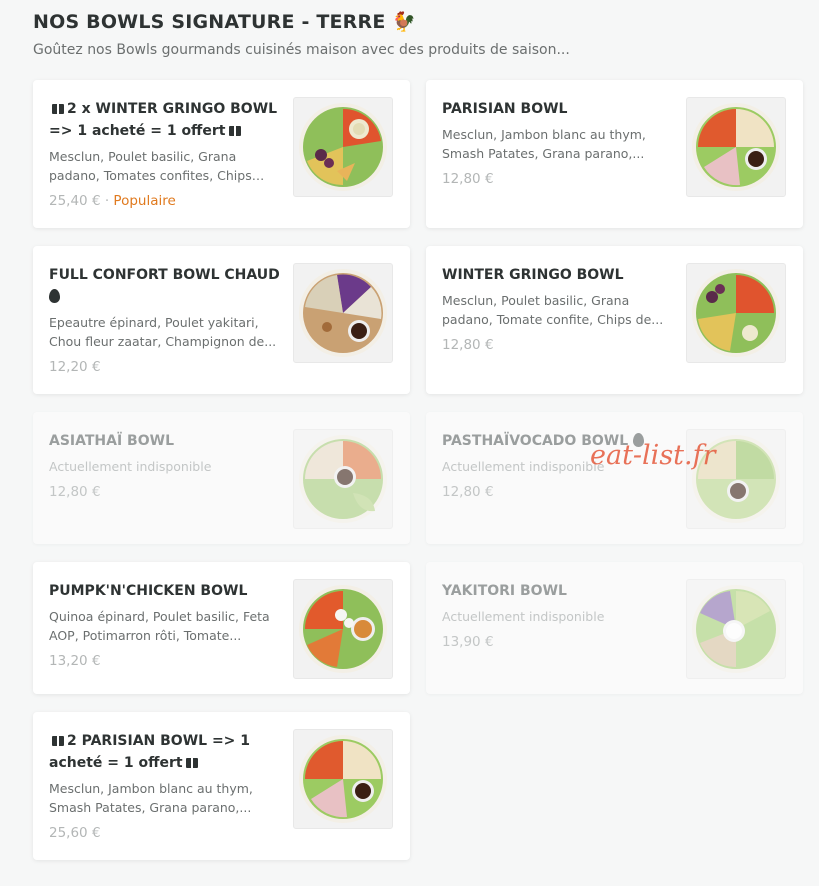  What do you see at coordinates (505, 109) in the screenshot?
I see `item-name: PARISIAN BOWL` at bounding box center [505, 109].